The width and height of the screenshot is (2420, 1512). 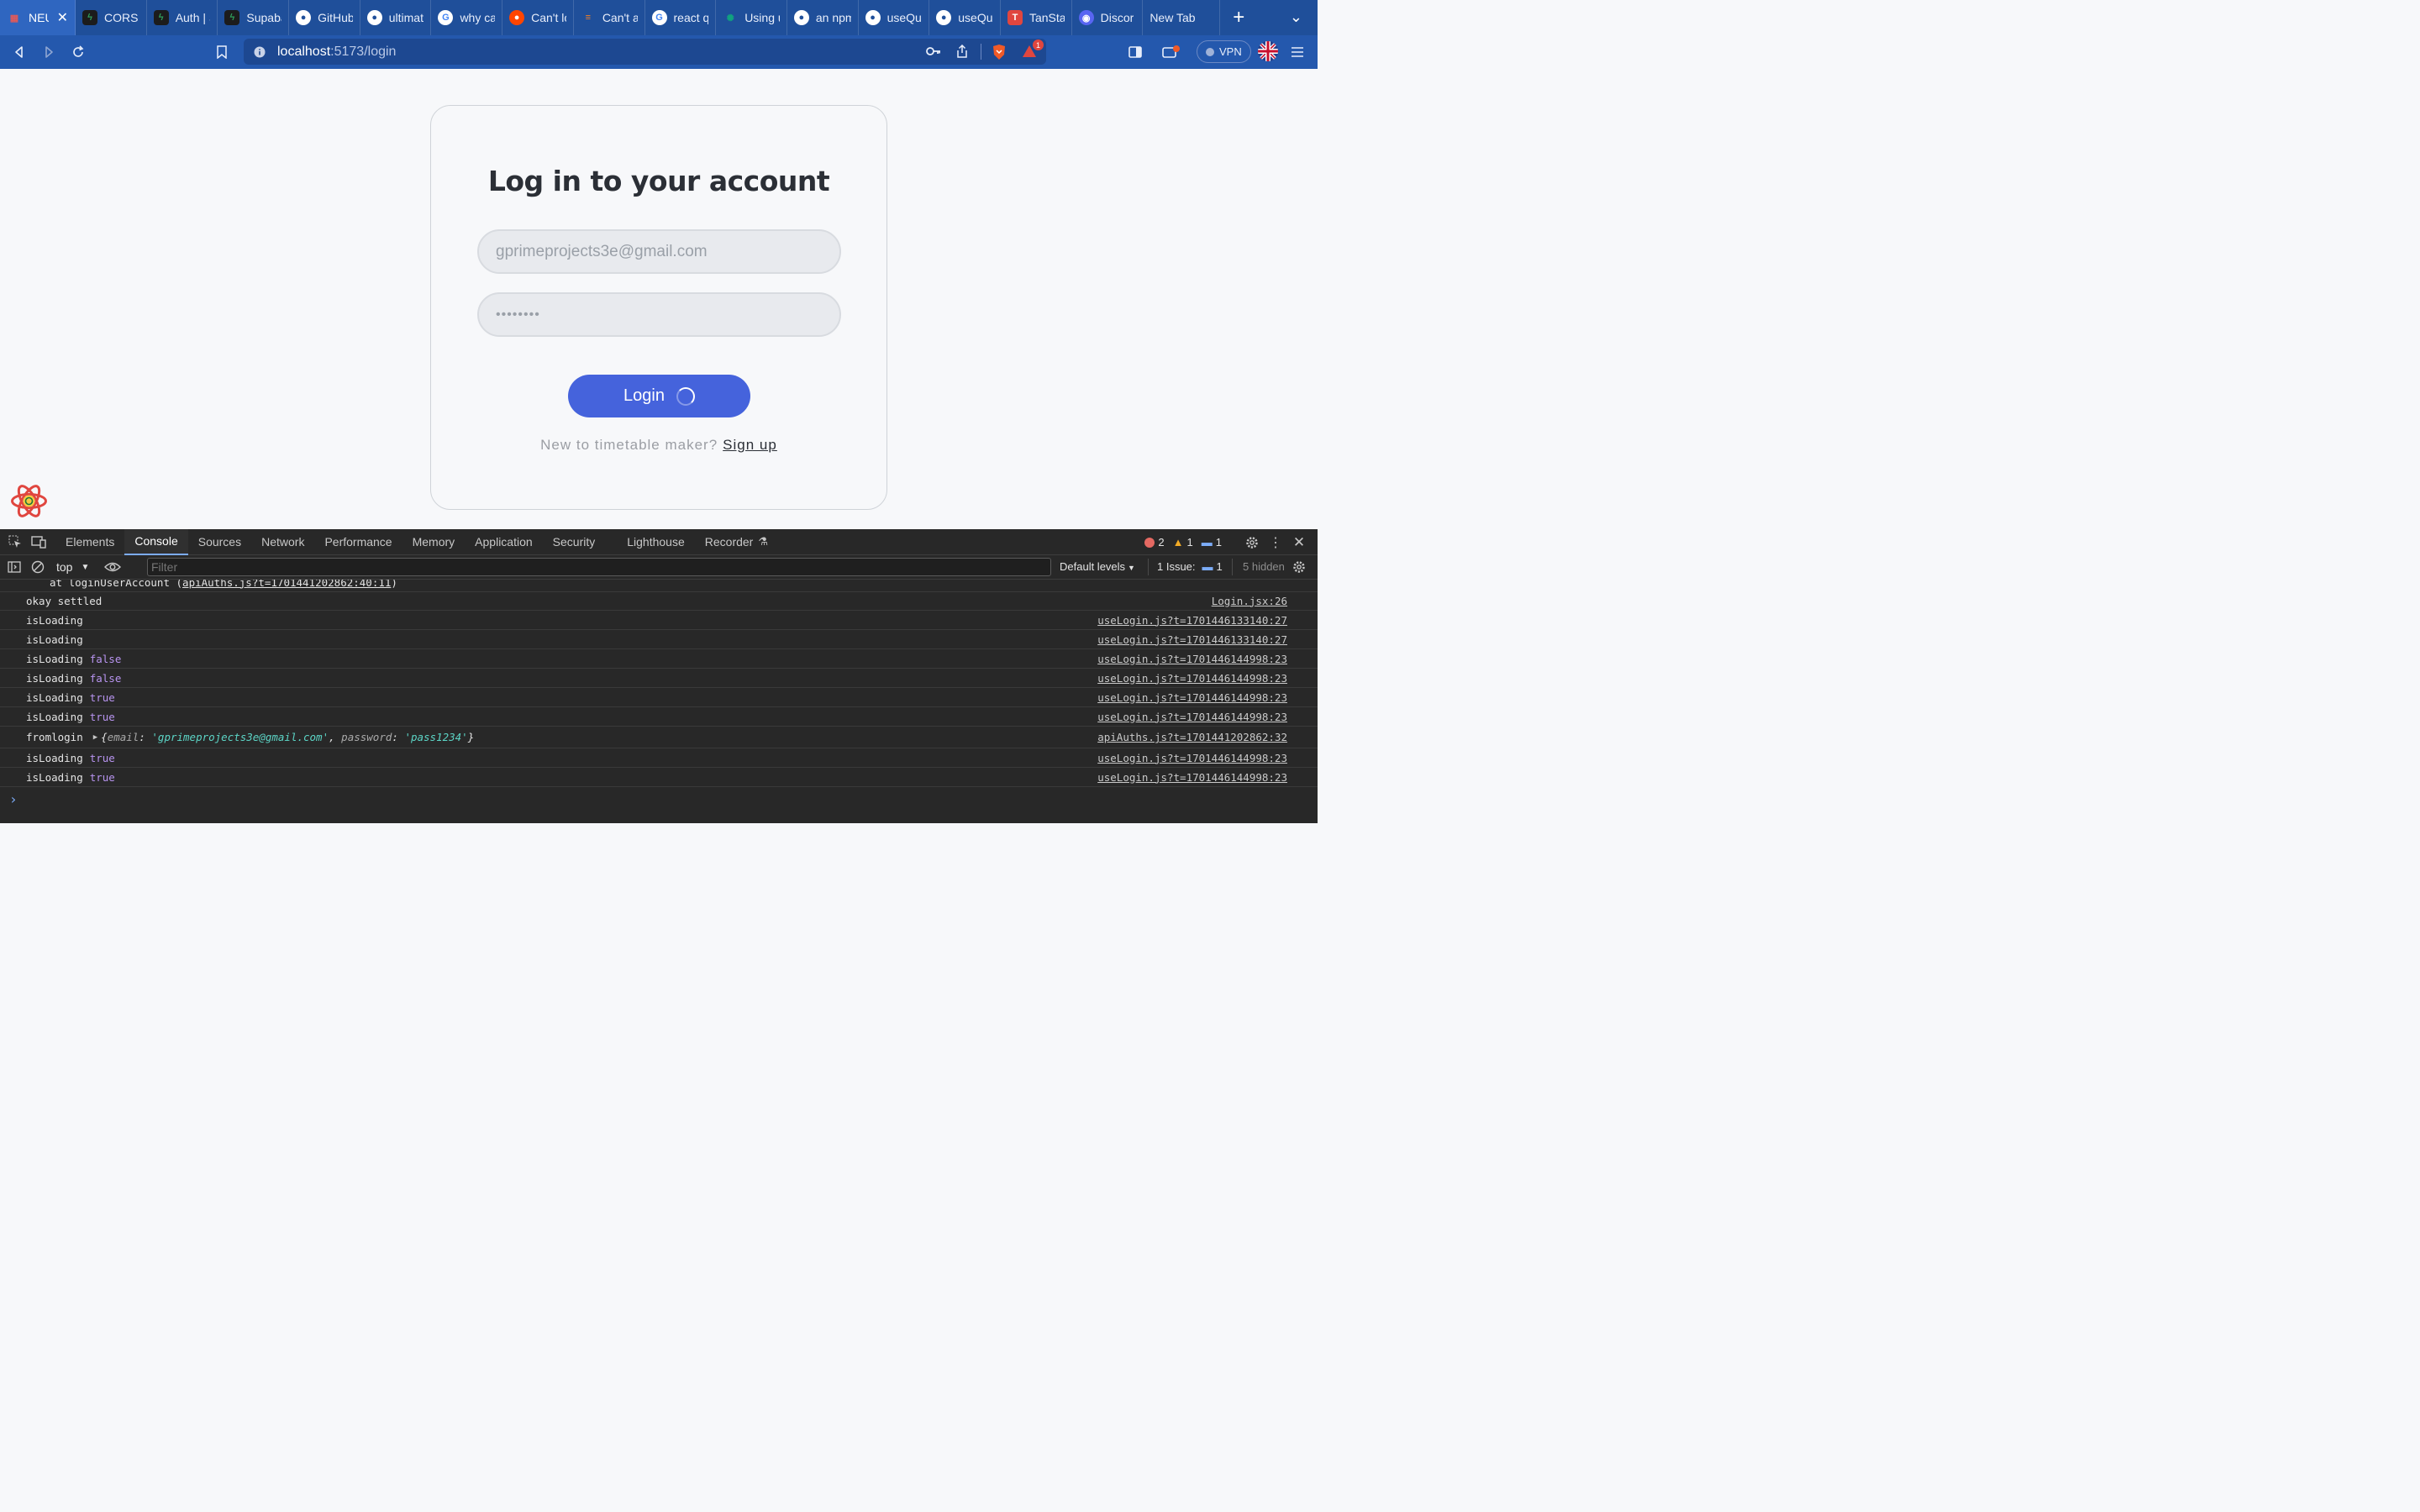 I want to click on tab-title: Can't lo, so click(x=548, y=17).